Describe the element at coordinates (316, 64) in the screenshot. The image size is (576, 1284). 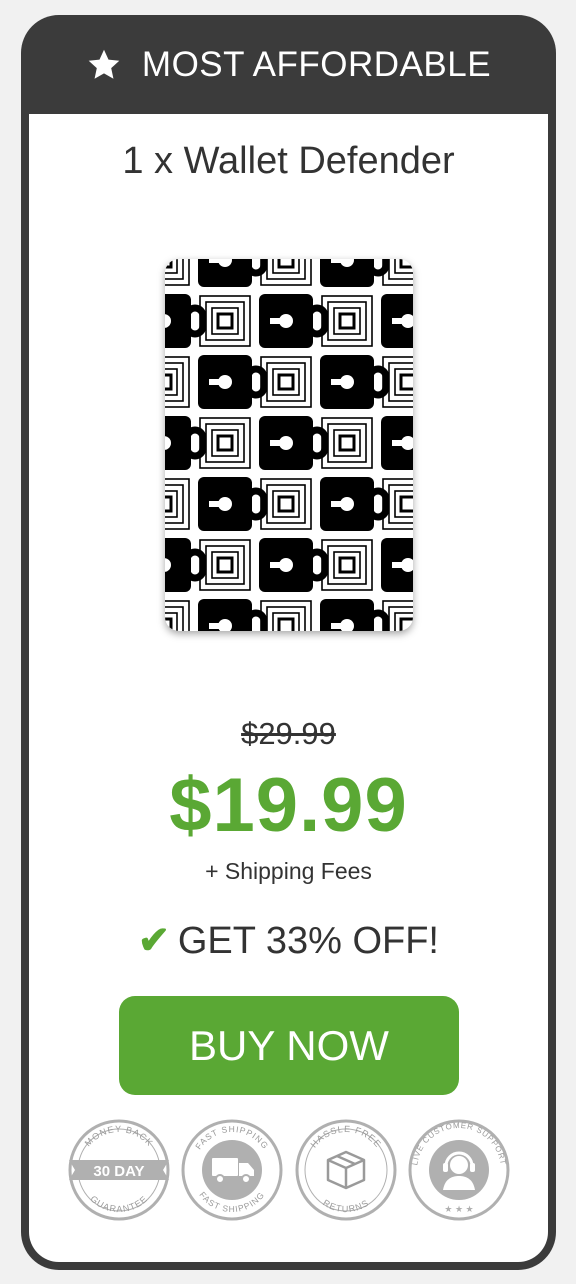
I see `header-title: MOST AFFORDABLE` at that location.